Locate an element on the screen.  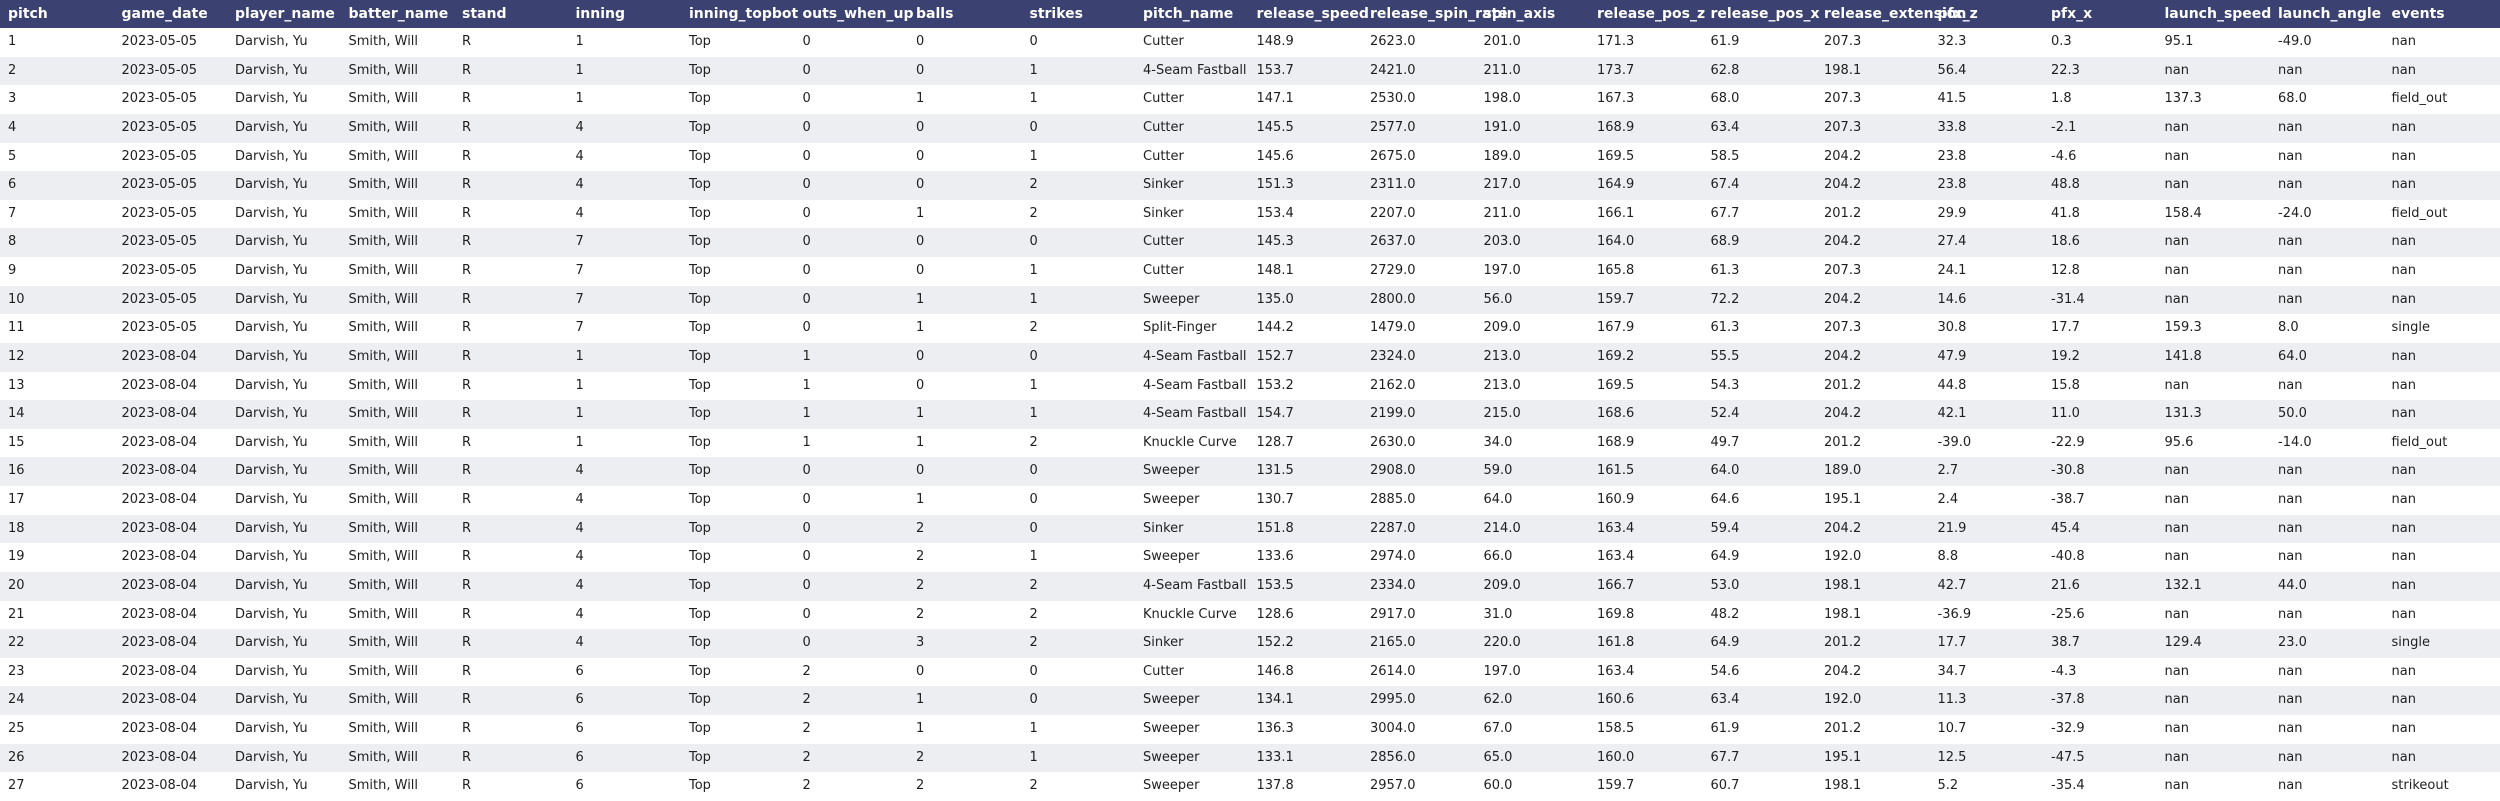
cell-balls: 0 is located at coordinates (965, 471).